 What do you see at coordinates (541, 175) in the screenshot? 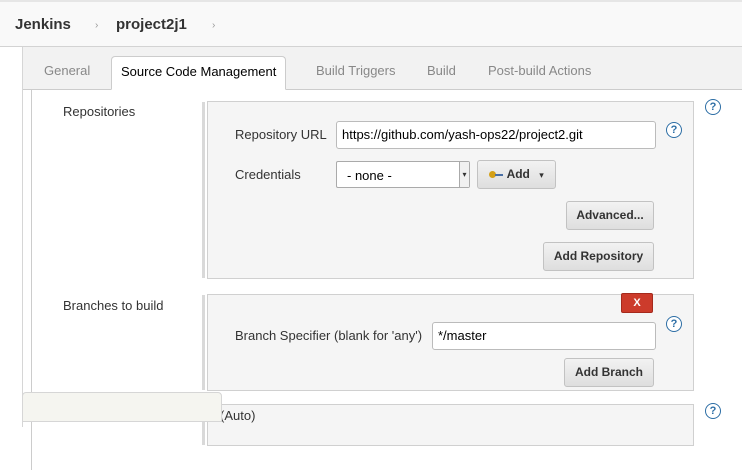
I see `chevron-down-icon: ▾` at bounding box center [541, 175].